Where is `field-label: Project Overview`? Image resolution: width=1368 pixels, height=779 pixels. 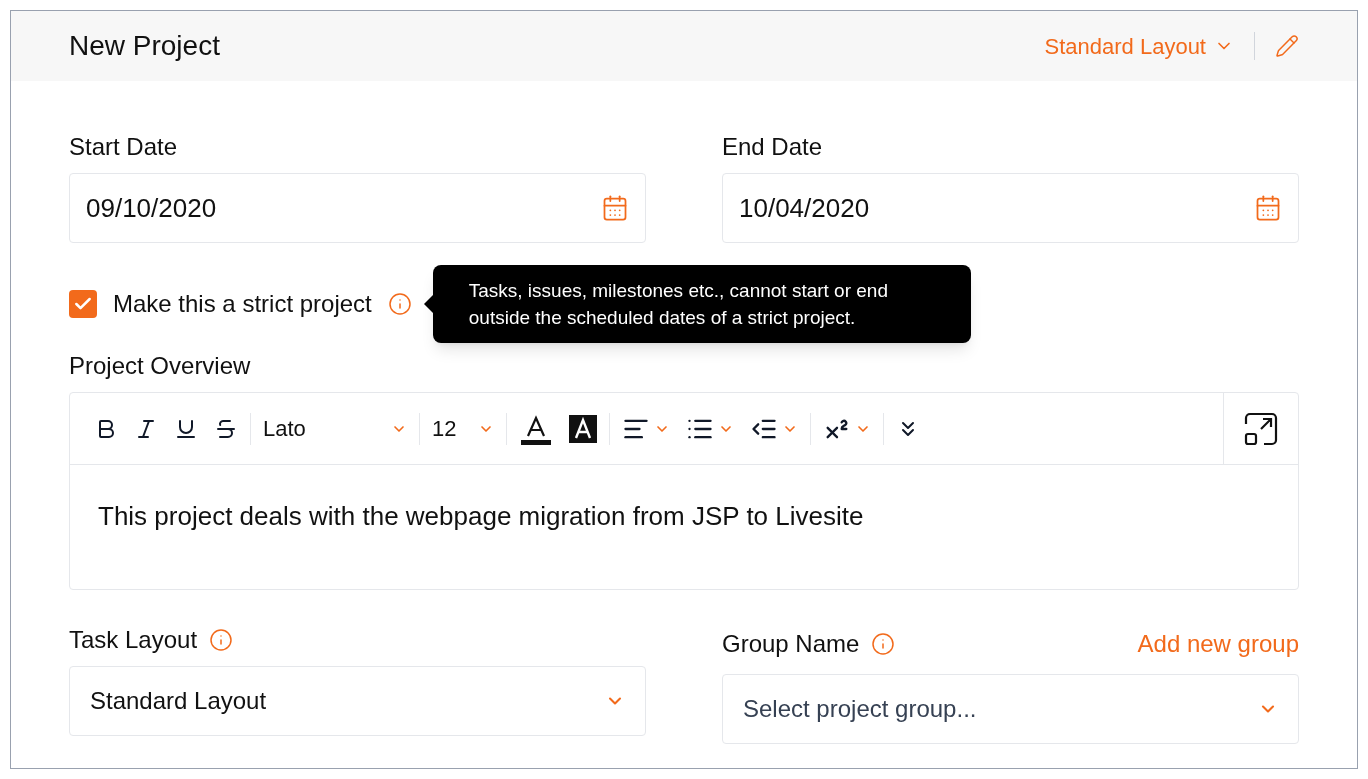
field-label: Project Overview is located at coordinates (160, 366).